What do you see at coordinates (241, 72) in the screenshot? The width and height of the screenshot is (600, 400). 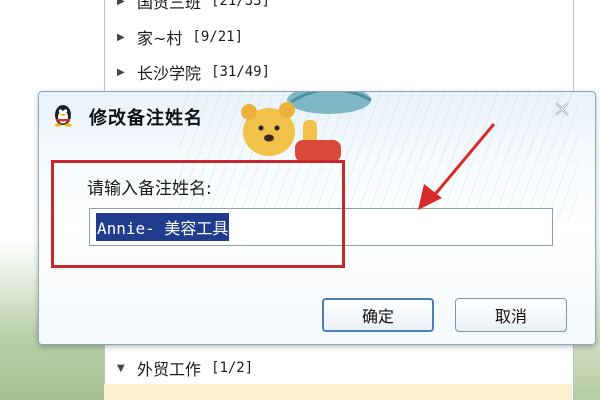 I see `group-count: [31/49]` at bounding box center [241, 72].